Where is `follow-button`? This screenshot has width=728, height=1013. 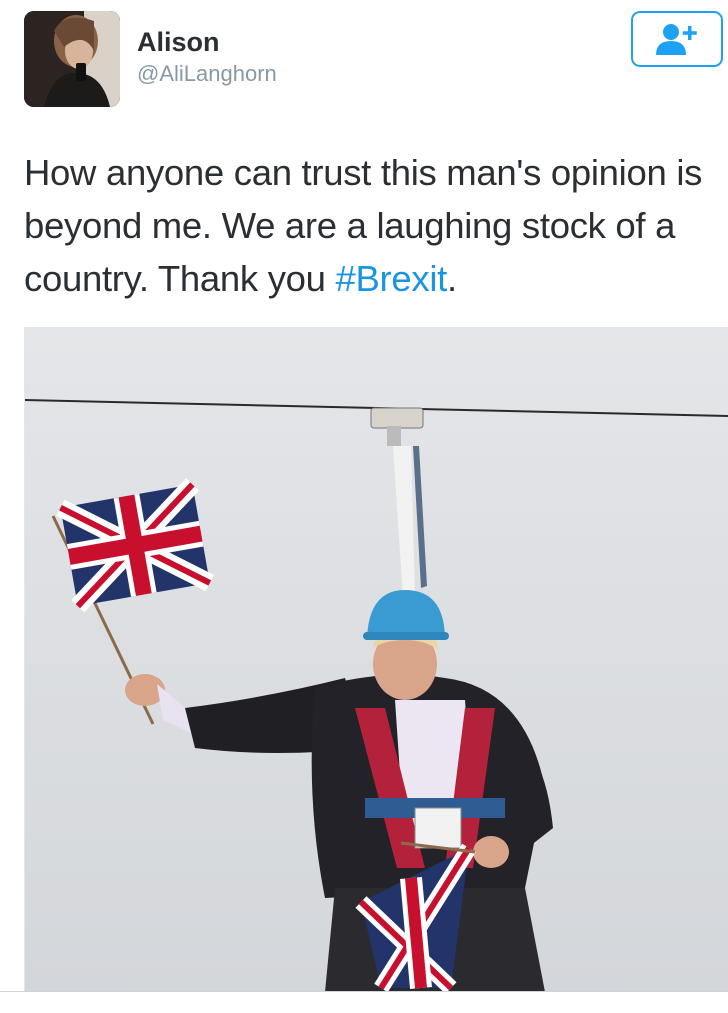 follow-button is located at coordinates (677, 39).